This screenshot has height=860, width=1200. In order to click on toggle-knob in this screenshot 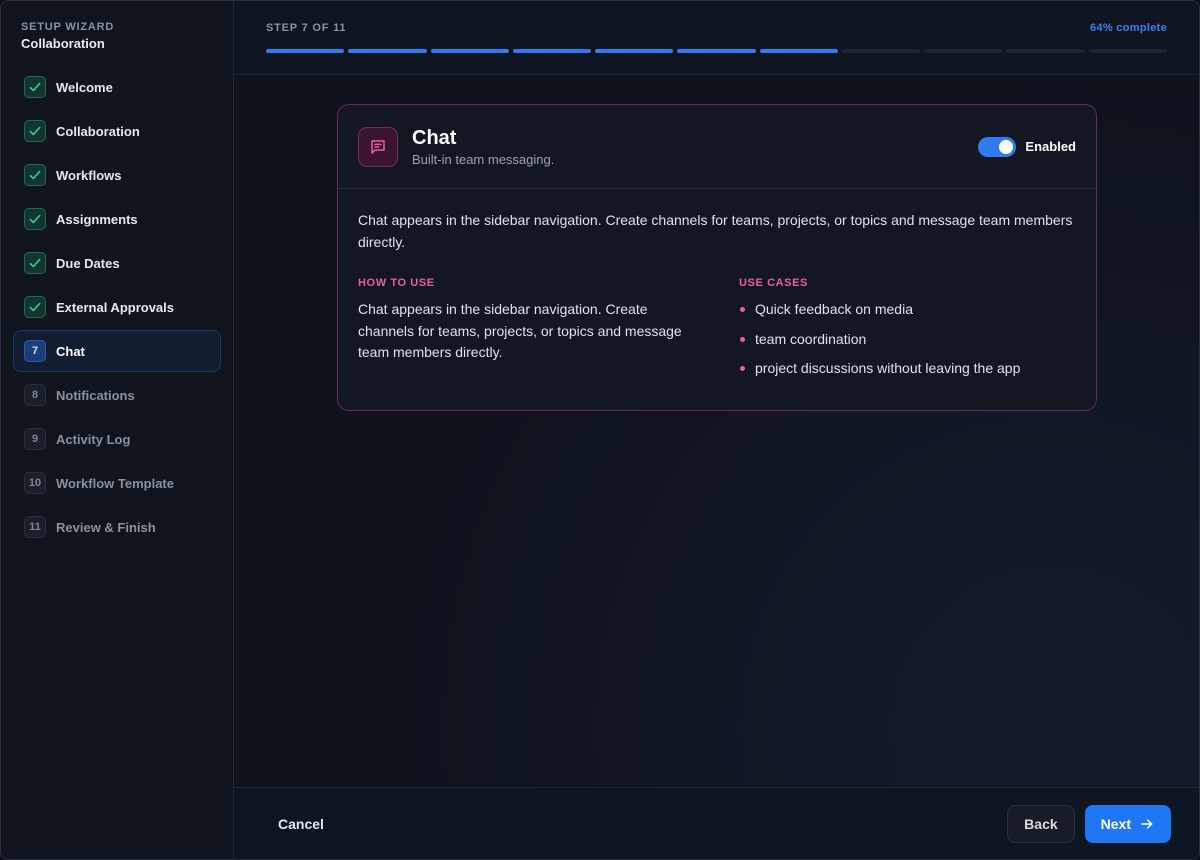, I will do `click(1006, 146)`.